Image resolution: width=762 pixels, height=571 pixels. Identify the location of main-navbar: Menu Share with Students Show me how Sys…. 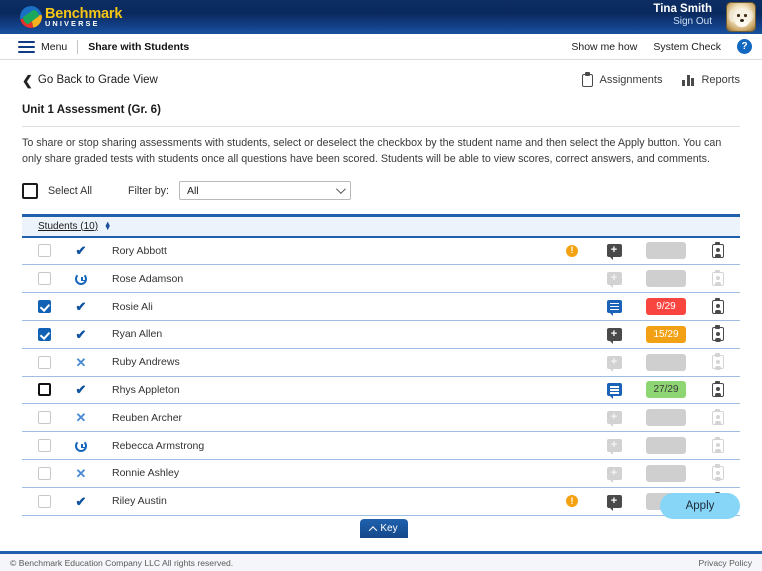
(381, 47).